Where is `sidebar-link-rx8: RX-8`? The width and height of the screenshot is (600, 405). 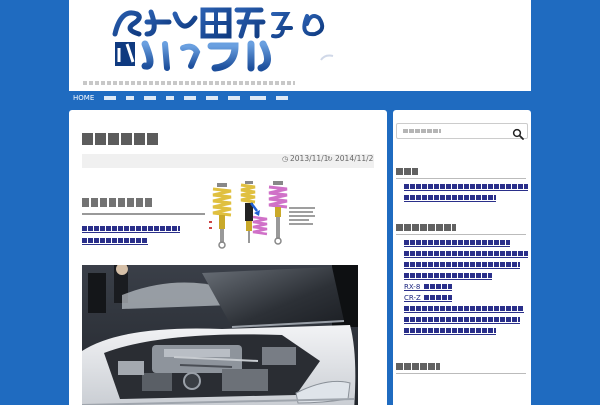 sidebar-link-rx8: RX-8 is located at coordinates (434, 287).